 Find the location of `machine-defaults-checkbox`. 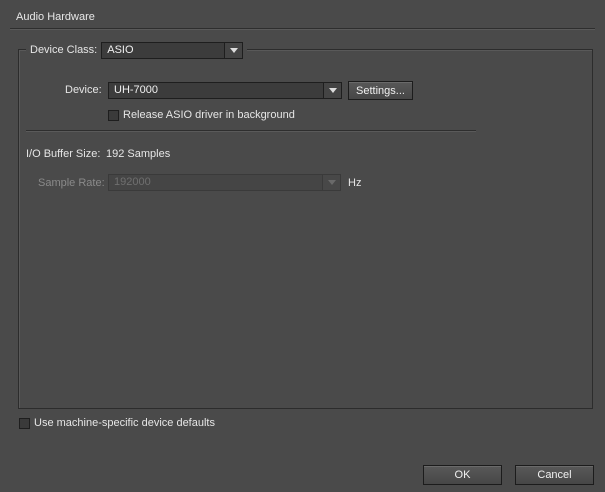

machine-defaults-checkbox is located at coordinates (24, 423).